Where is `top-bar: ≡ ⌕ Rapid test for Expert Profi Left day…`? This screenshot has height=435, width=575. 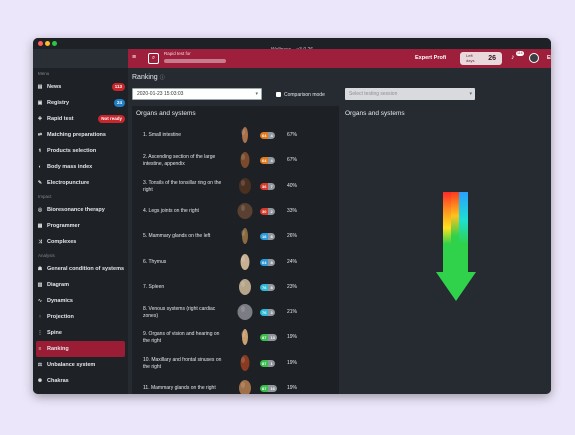 top-bar: ≡ ⌕ Rapid test for Expert Profi Left day… is located at coordinates (339, 58).